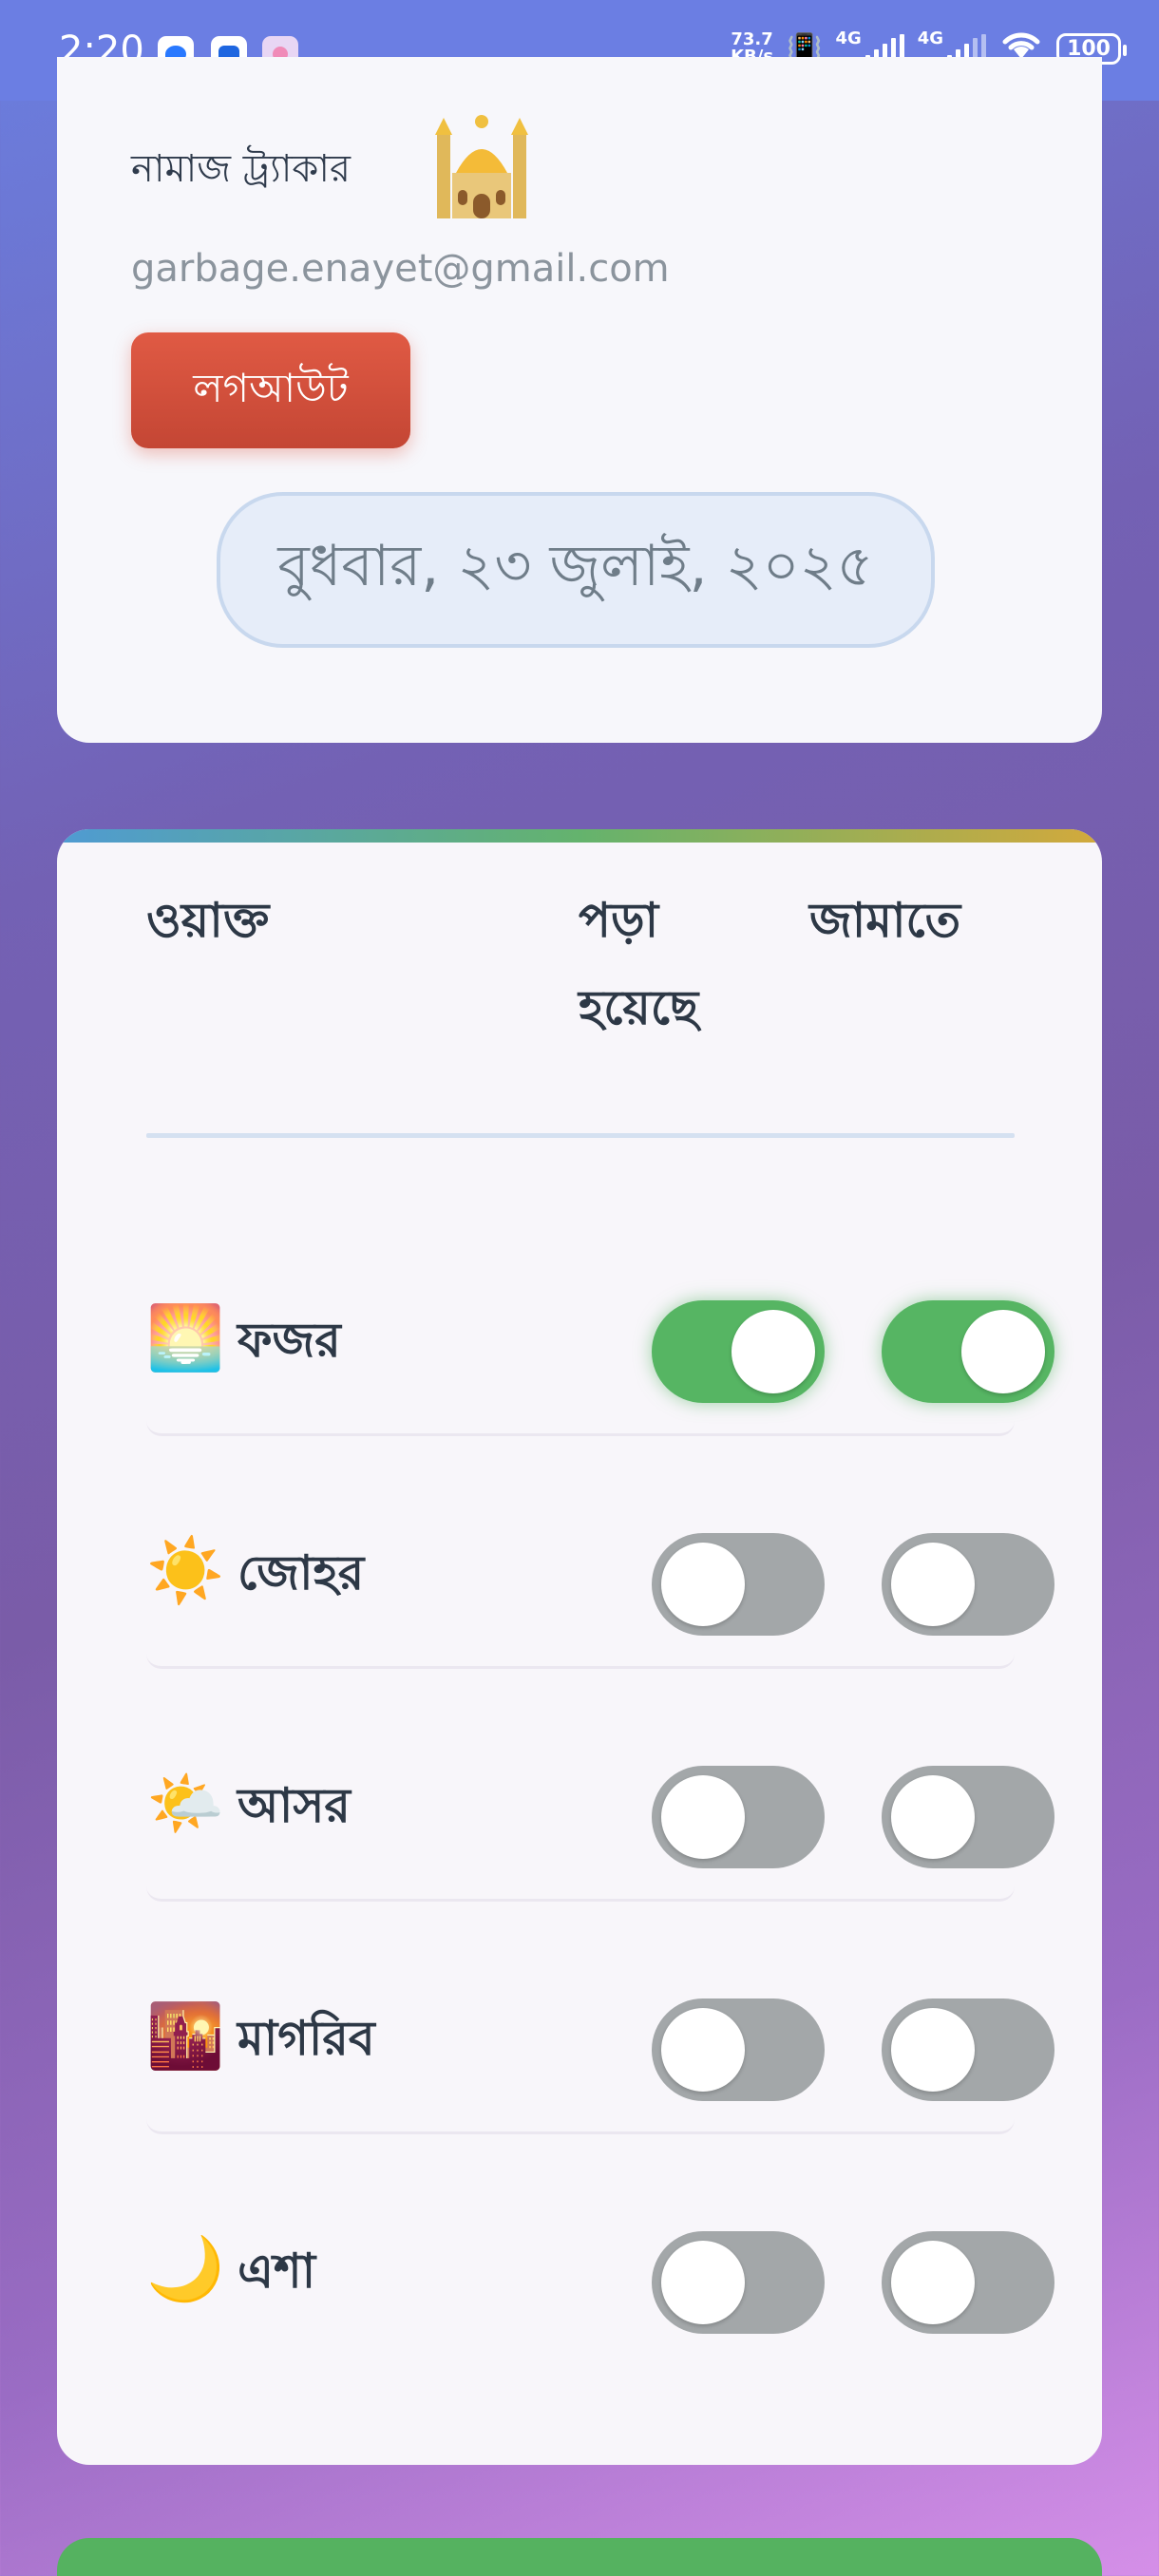 Image resolution: width=1159 pixels, height=2576 pixels. What do you see at coordinates (400, 269) in the screenshot?
I see `user-email: garbage.enayet@gmail.com` at bounding box center [400, 269].